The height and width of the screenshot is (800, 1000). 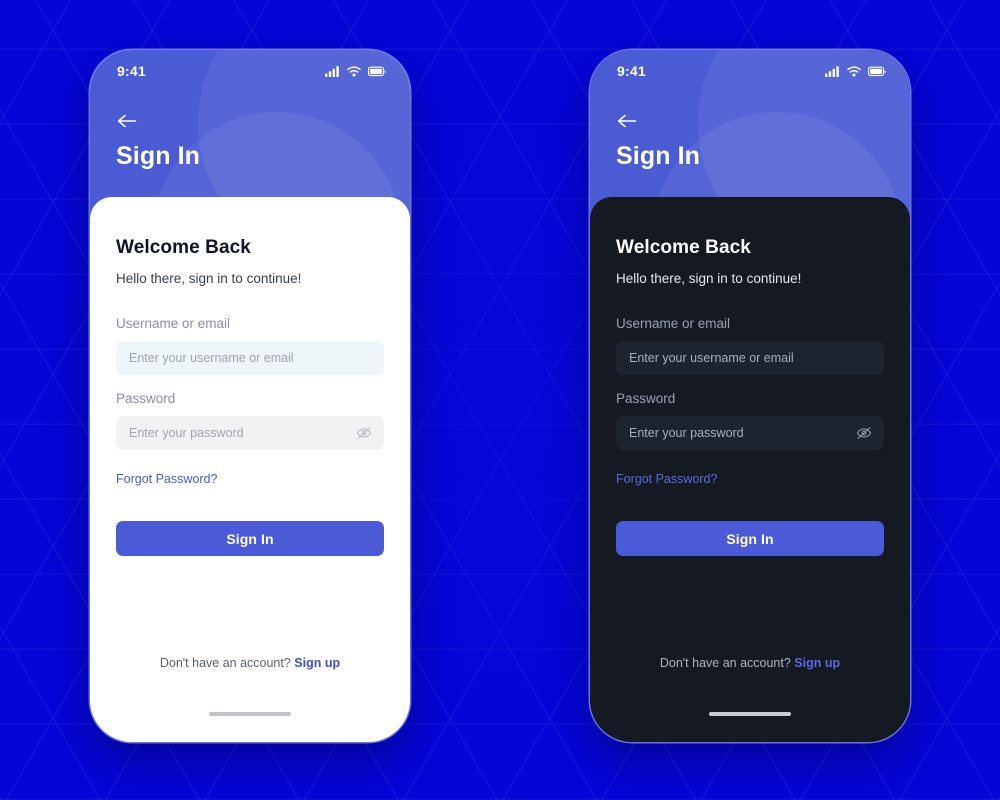 I want to click on password-input-dark: Enter your password, so click(x=750, y=433).